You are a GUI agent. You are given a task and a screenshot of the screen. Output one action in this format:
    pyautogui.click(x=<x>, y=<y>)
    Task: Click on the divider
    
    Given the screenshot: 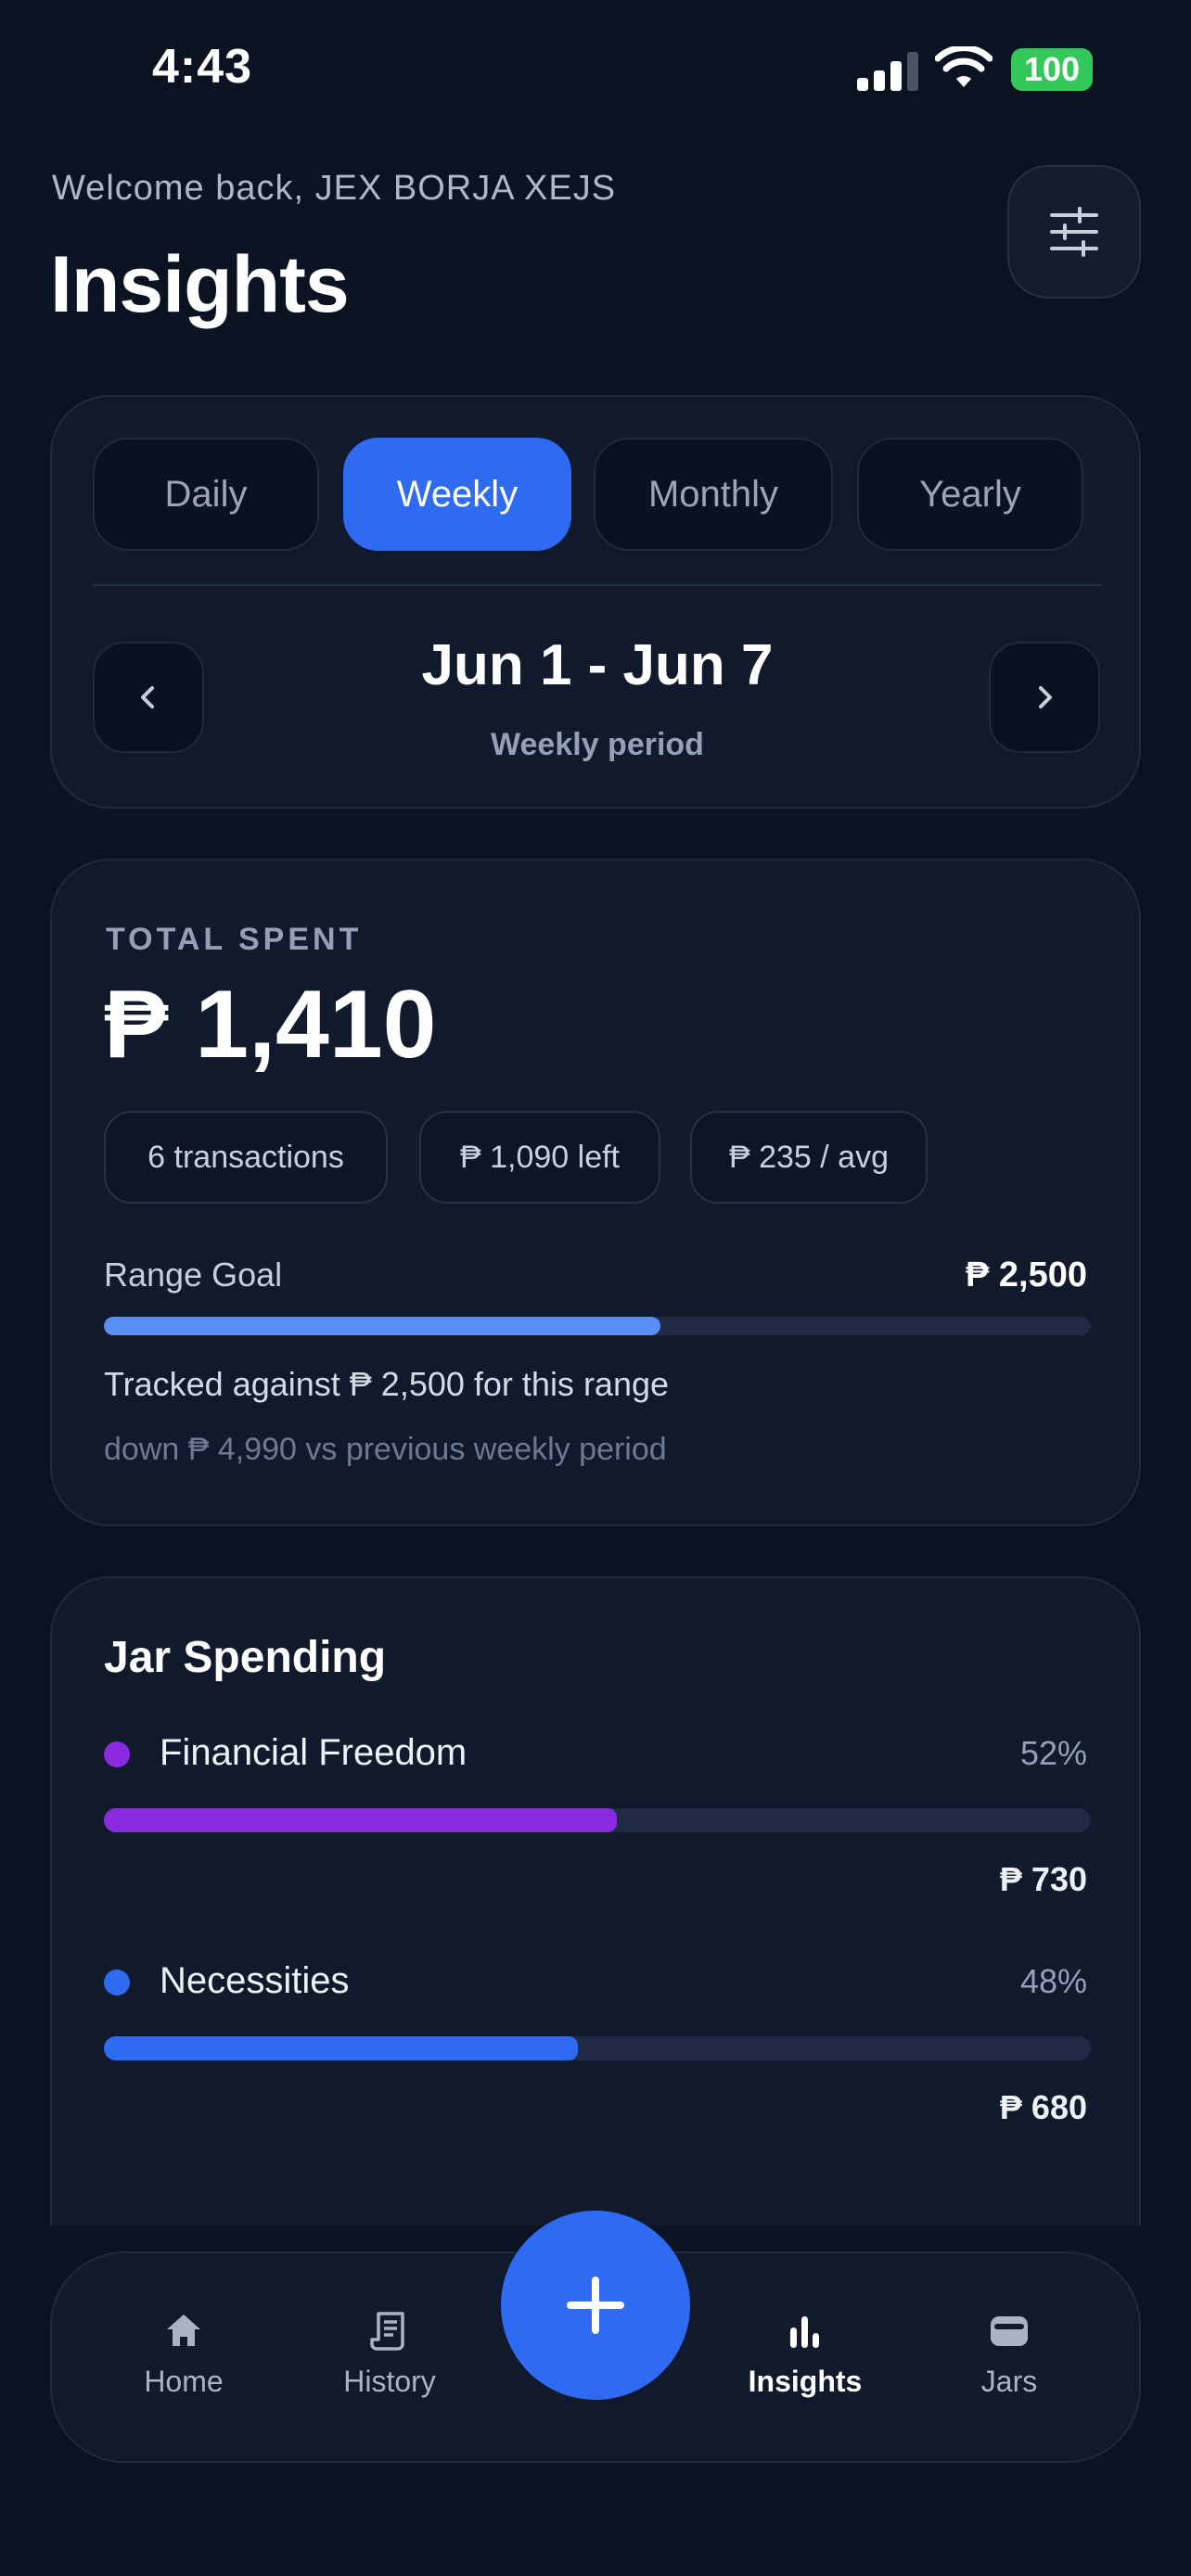 What is the action you would take?
    pyautogui.click(x=597, y=585)
    